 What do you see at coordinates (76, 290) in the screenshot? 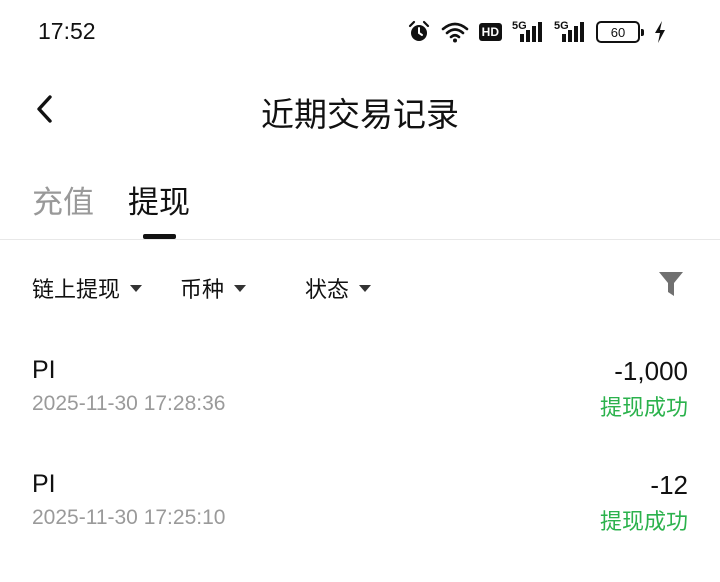
I see `filter-label: 链上提现` at bounding box center [76, 290].